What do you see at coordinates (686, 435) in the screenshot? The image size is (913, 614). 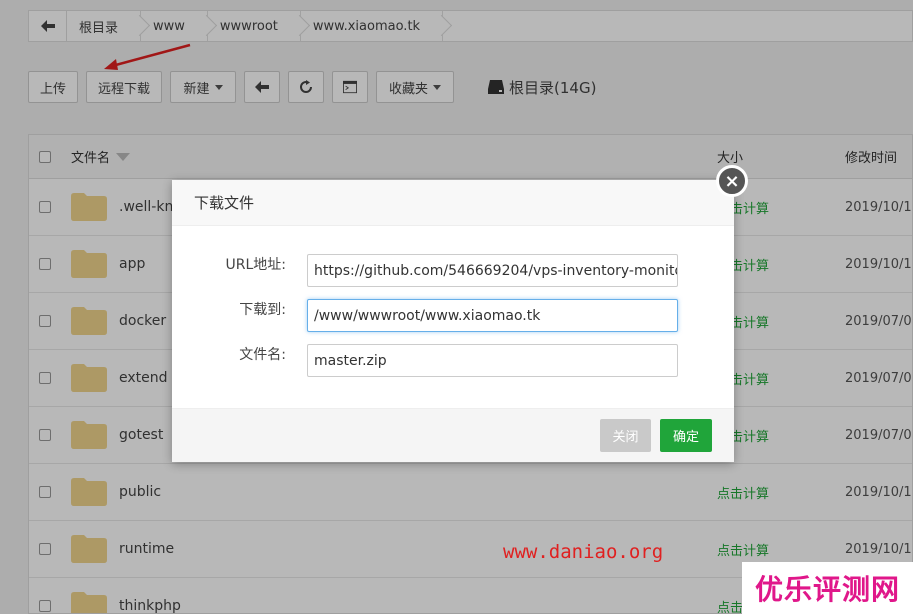 I see `confirm-button: 确定` at bounding box center [686, 435].